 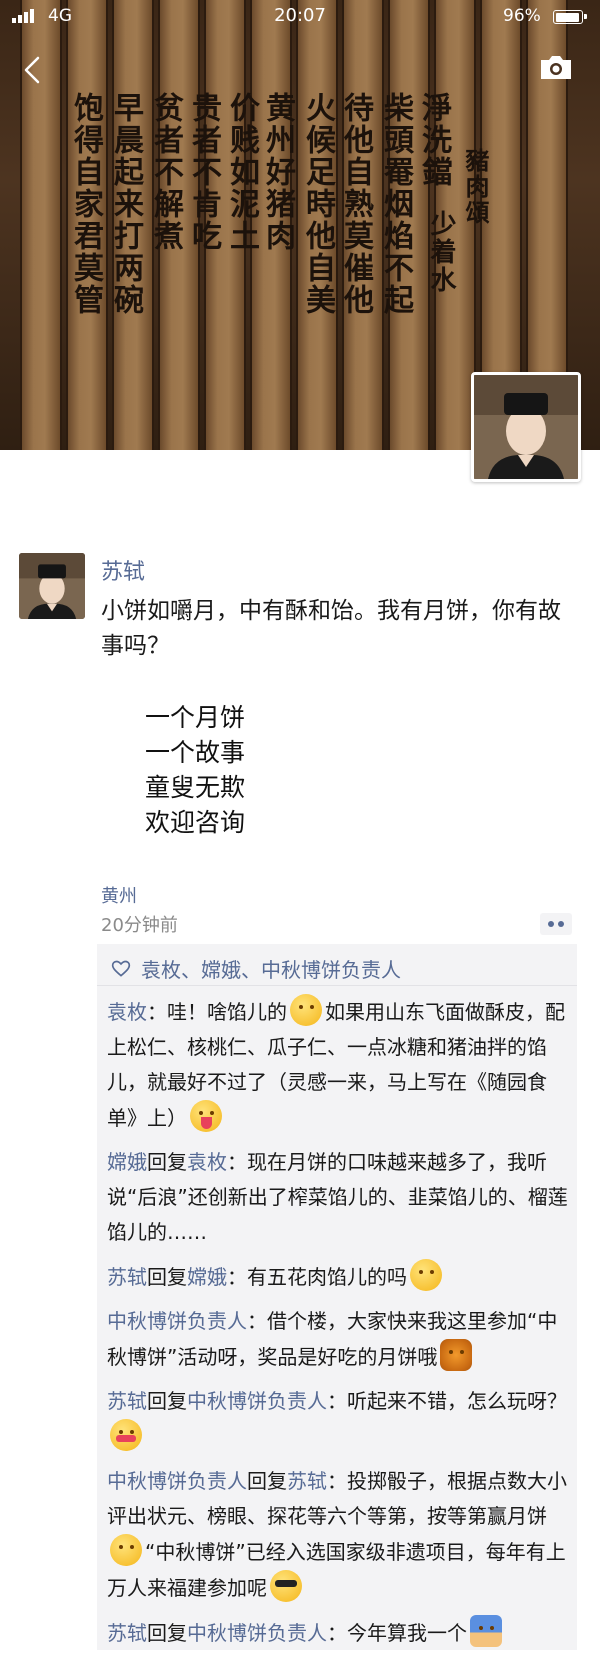 I want to click on thinking-emoji-icon, so click(x=126, y=1550).